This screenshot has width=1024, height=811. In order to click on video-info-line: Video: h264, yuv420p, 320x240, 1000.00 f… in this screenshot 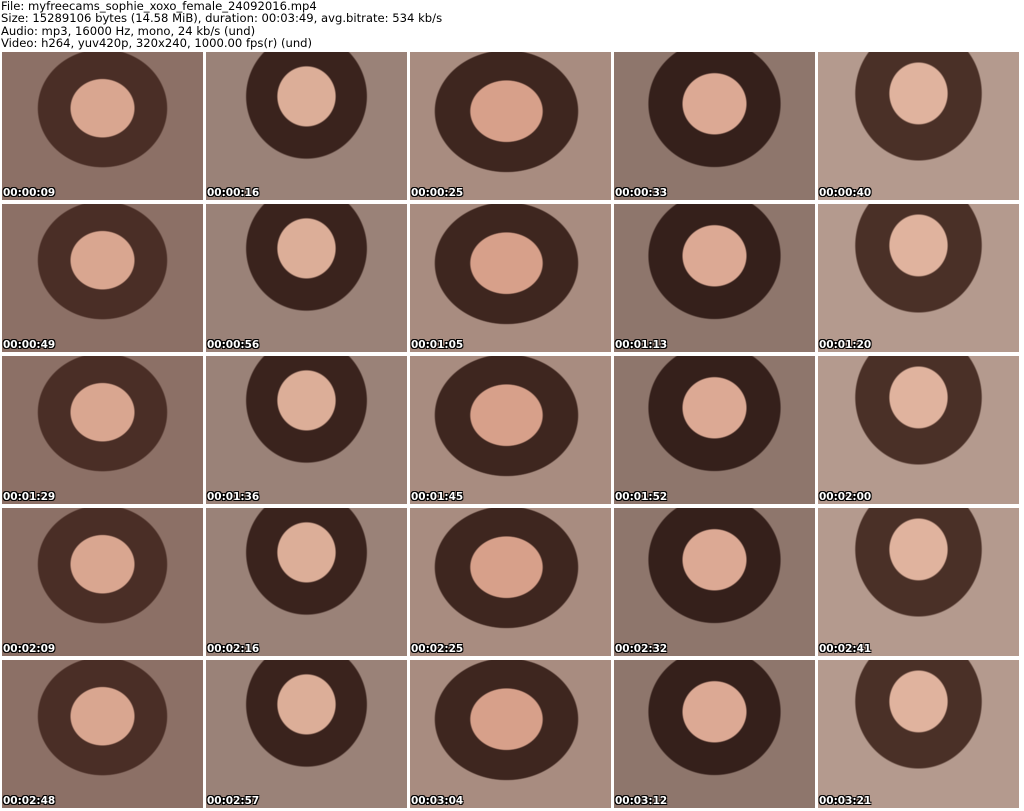, I will do `click(157, 42)`.